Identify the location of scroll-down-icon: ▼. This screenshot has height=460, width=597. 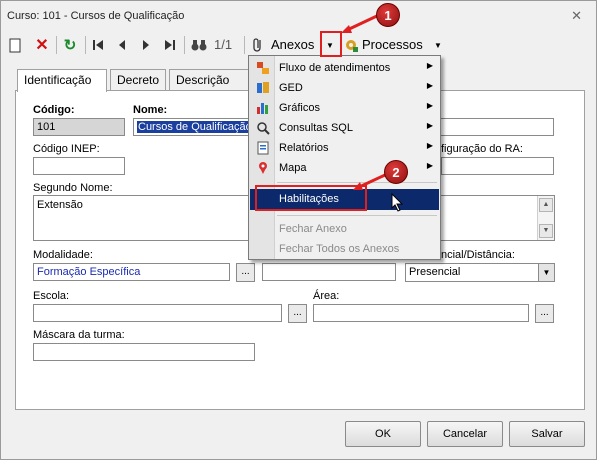
(546, 231).